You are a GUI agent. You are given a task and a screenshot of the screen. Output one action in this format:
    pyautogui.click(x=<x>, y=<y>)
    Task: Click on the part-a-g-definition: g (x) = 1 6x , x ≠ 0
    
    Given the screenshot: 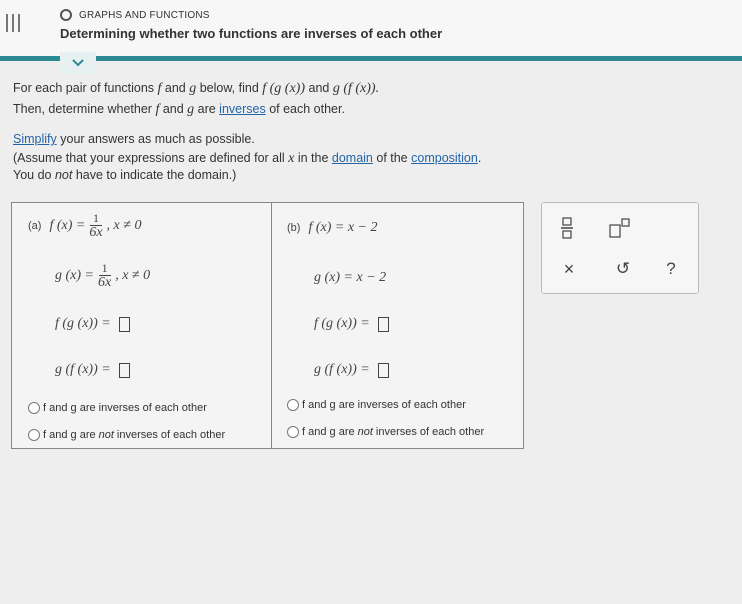 What is the action you would take?
    pyautogui.click(x=102, y=275)
    